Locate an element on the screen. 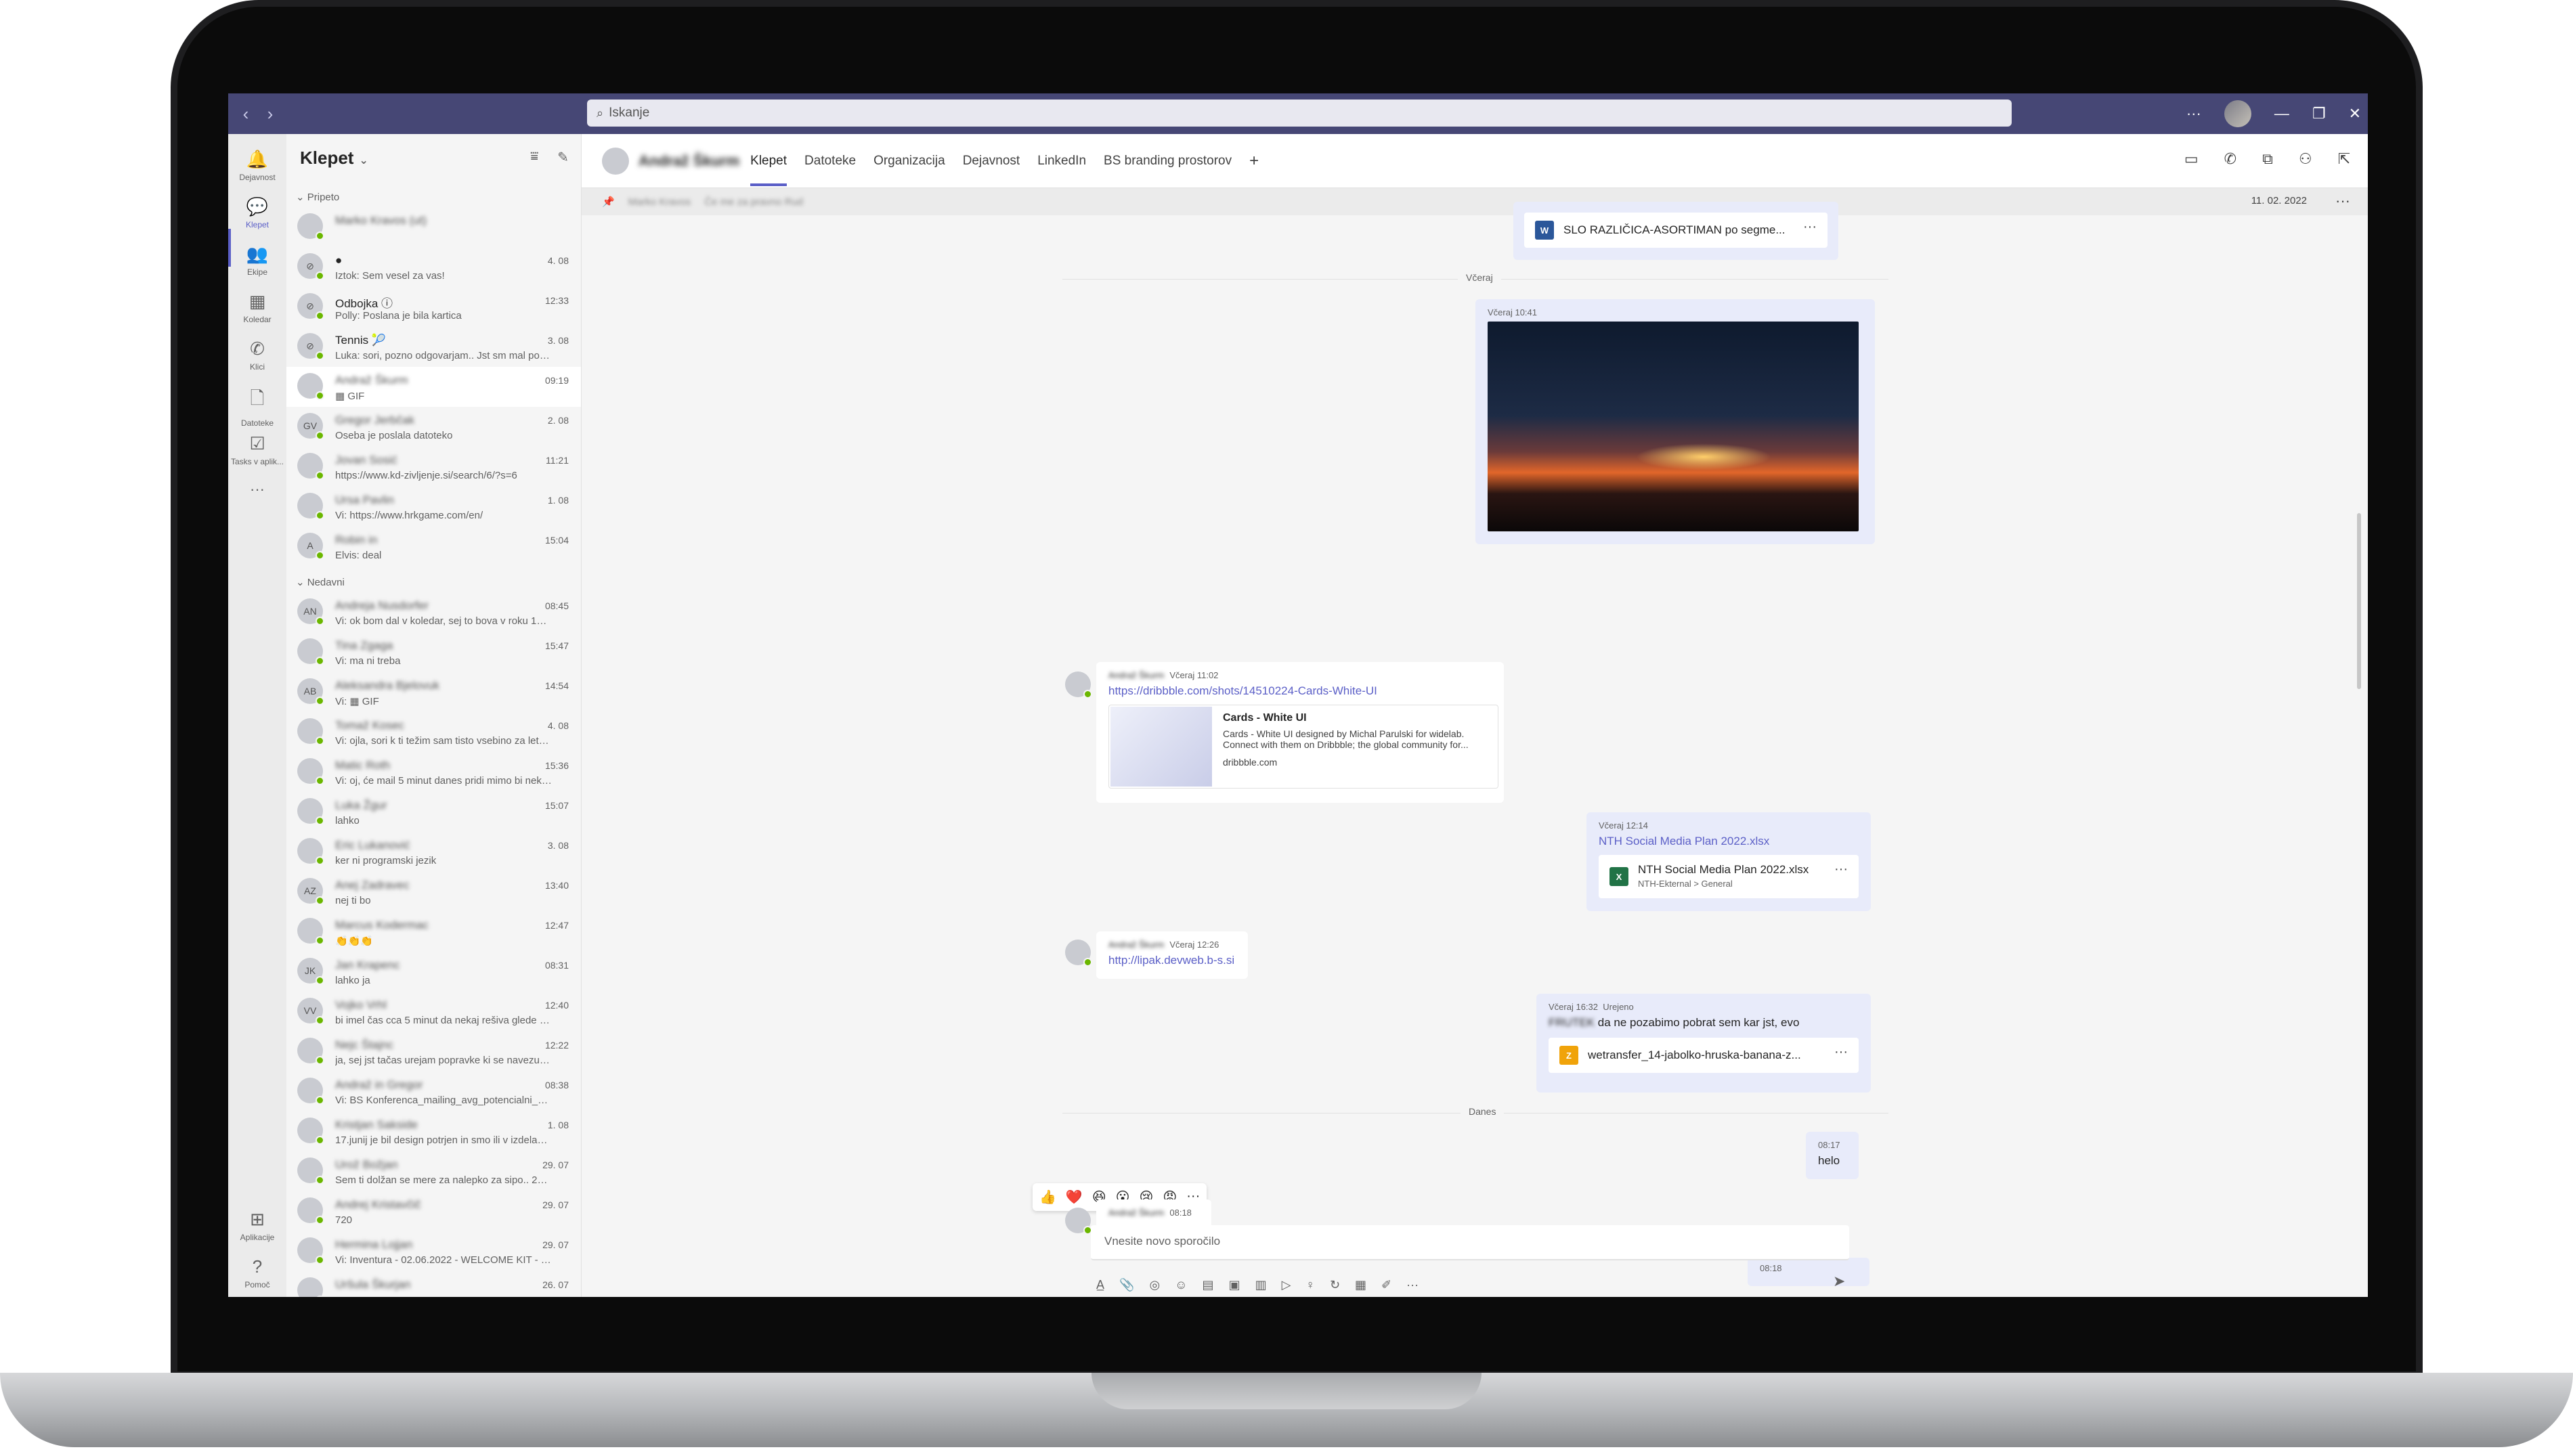 This screenshot has width=2573, height=1456. scrollbar is located at coordinates (2359, 601).